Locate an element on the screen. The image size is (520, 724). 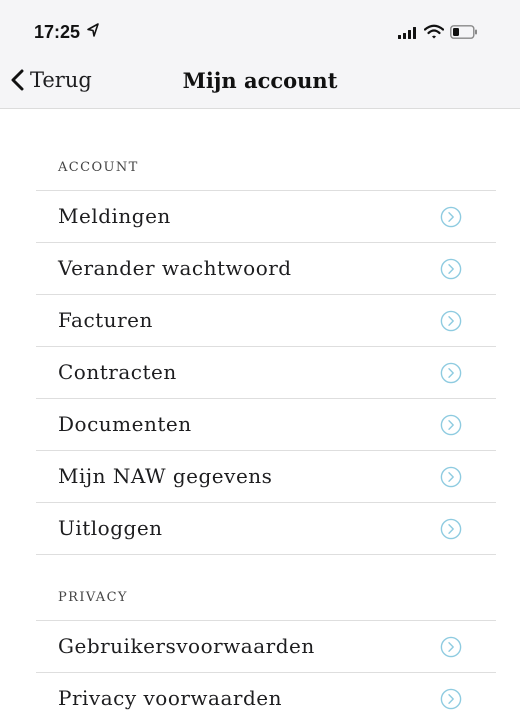
list-item-label: Documenten is located at coordinates (125, 424).